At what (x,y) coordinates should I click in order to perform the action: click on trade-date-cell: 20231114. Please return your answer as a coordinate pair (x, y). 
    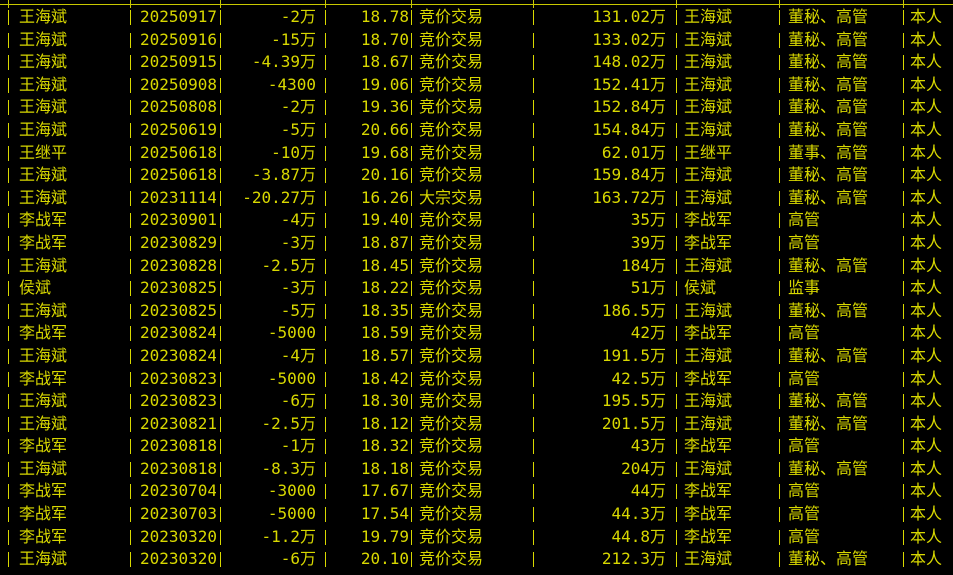
    Looking at the image, I should click on (178, 197).